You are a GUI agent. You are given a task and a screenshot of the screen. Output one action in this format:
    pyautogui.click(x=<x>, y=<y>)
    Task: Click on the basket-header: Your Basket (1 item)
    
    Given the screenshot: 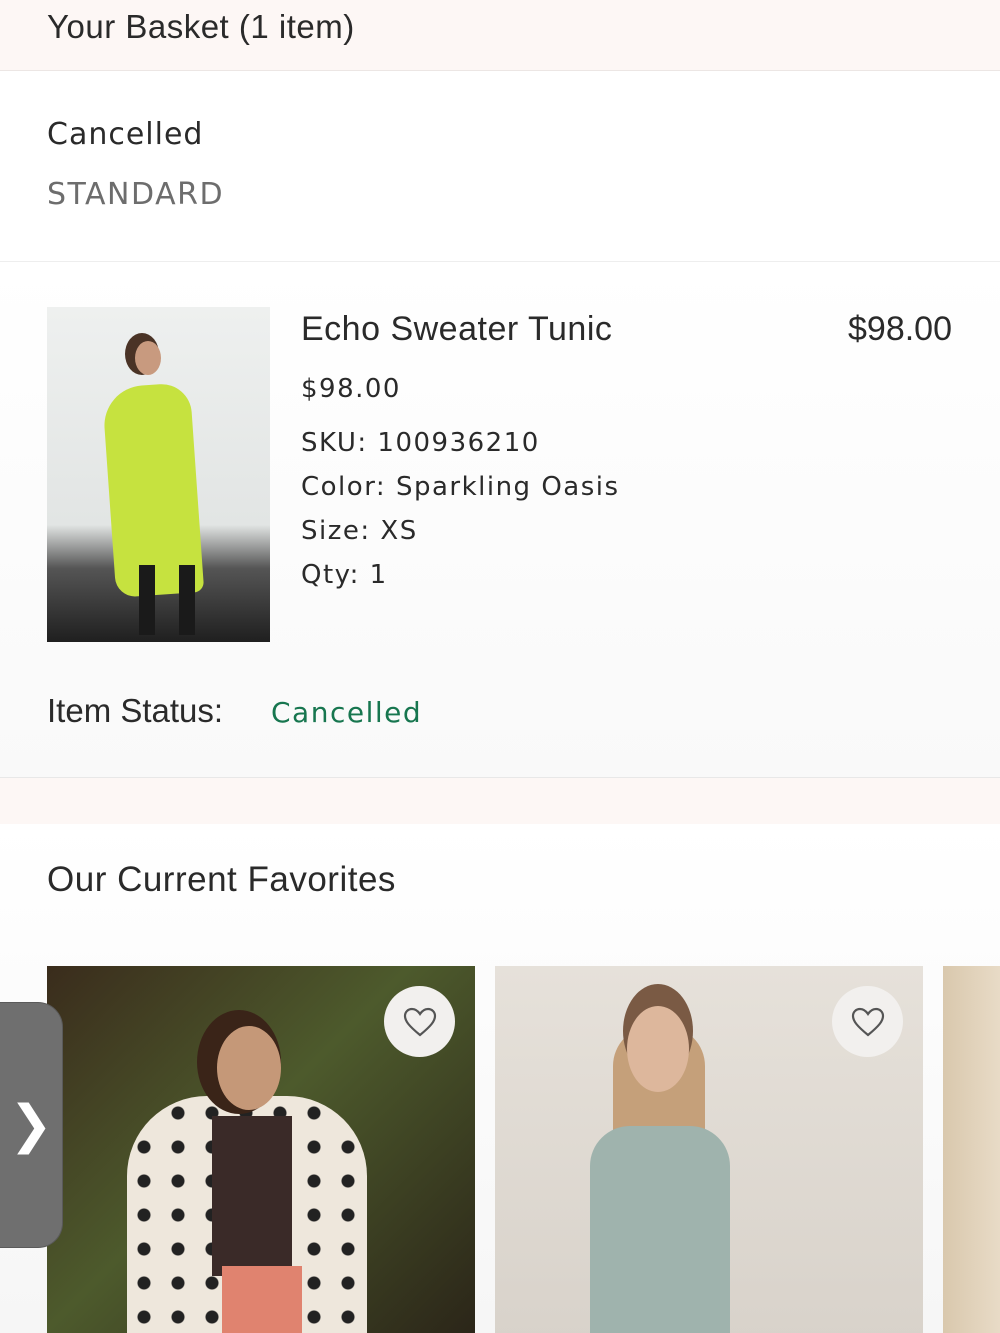 What is the action you would take?
    pyautogui.click(x=500, y=35)
    